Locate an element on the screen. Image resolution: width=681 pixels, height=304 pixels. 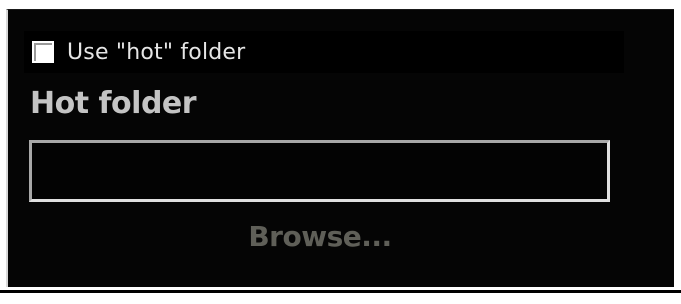
use-hot-folder-checkbox is located at coordinates (43, 52).